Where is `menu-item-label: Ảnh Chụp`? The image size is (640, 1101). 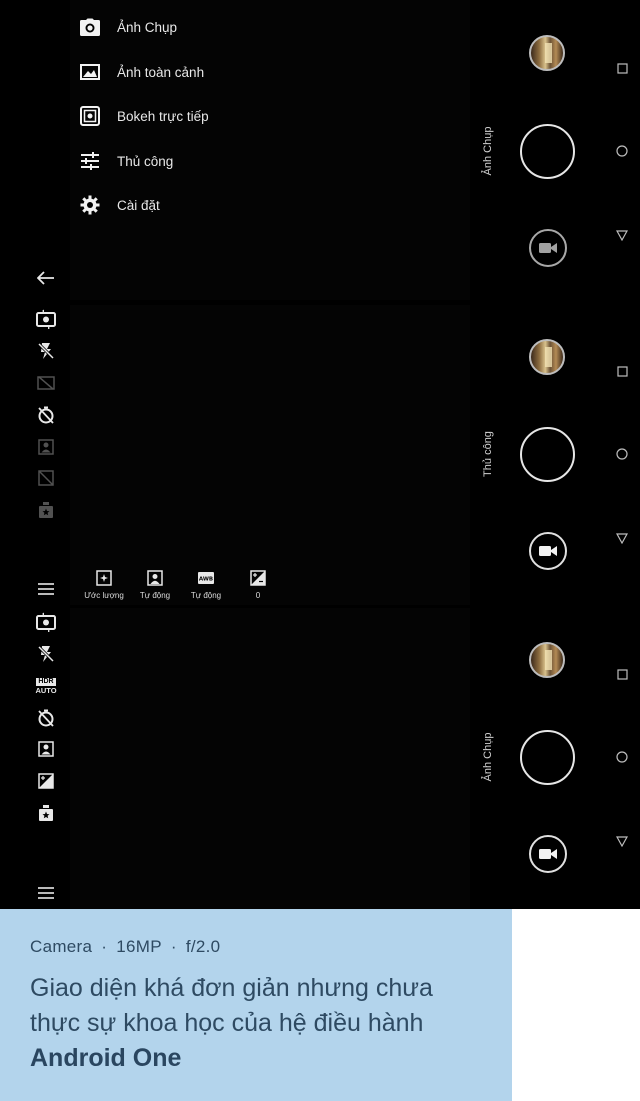
menu-item-label: Ảnh Chụp is located at coordinates (147, 27).